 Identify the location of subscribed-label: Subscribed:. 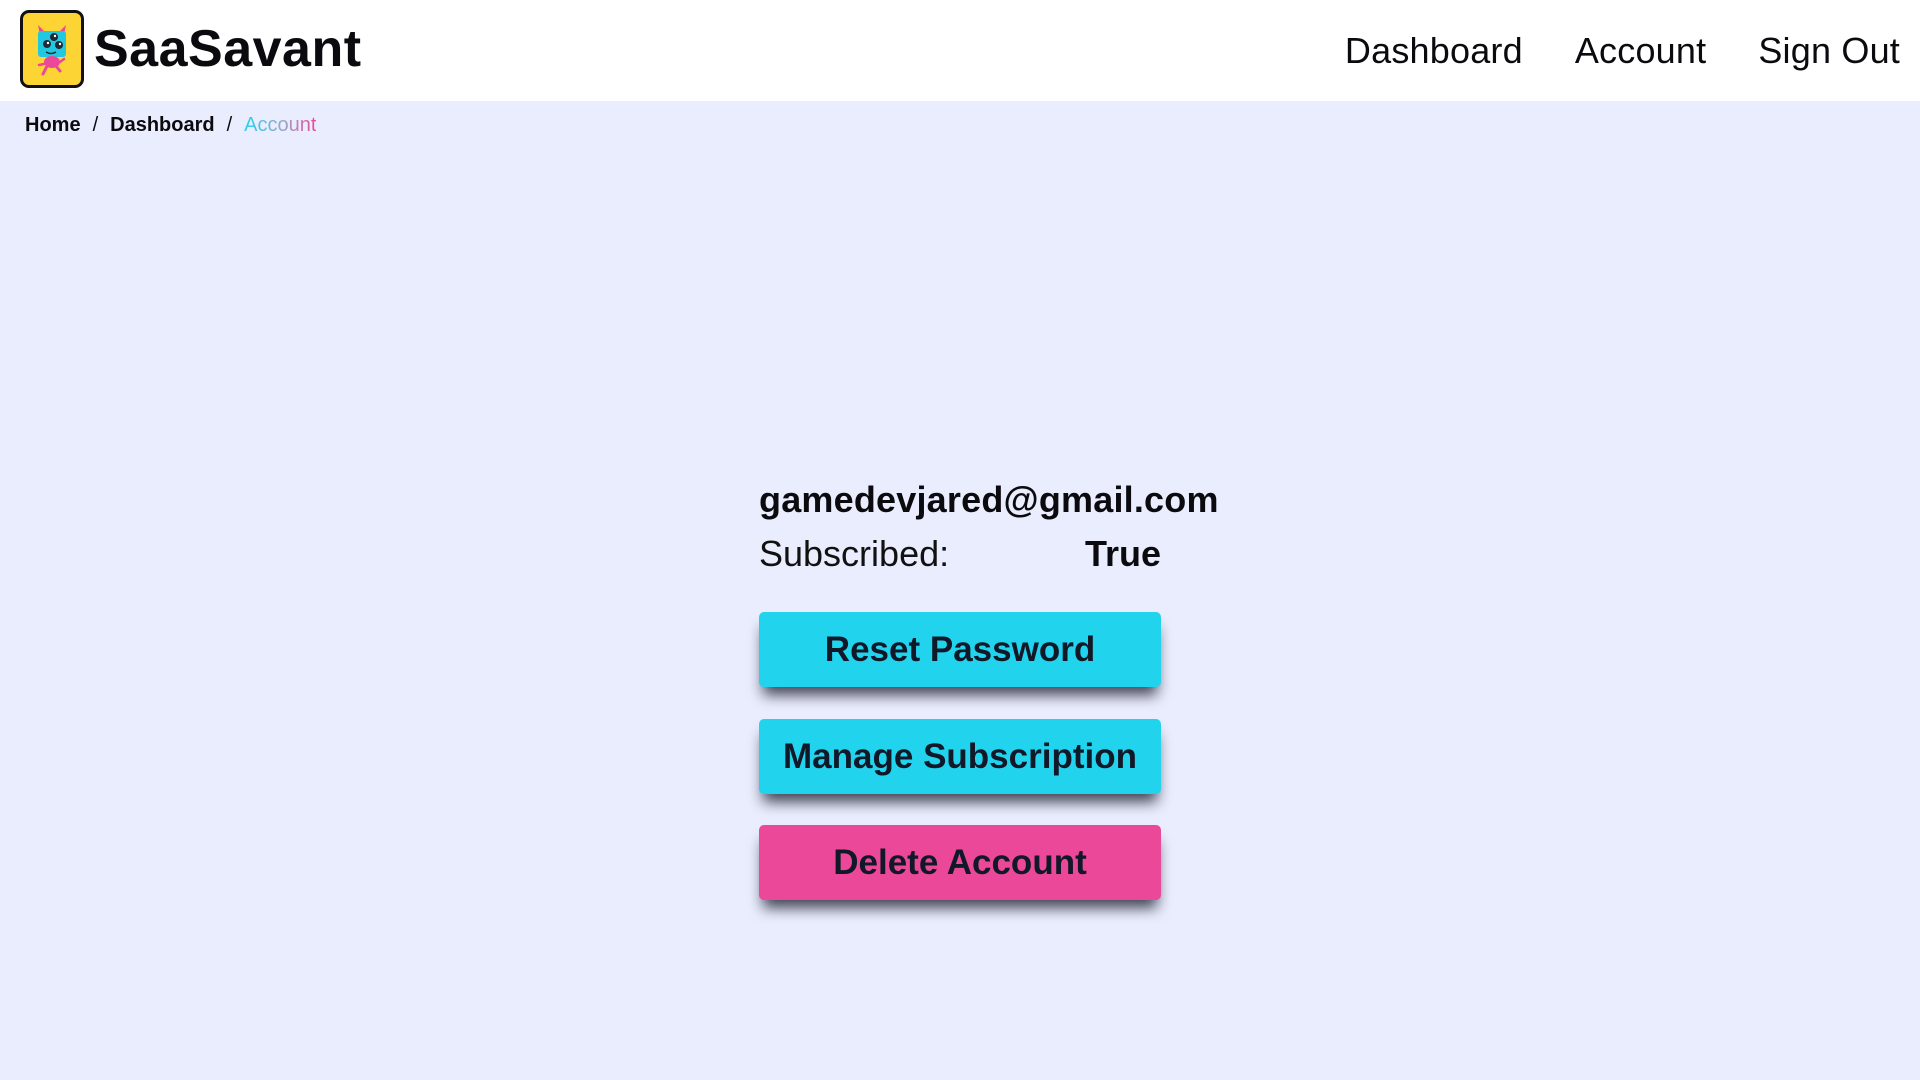
(854, 553).